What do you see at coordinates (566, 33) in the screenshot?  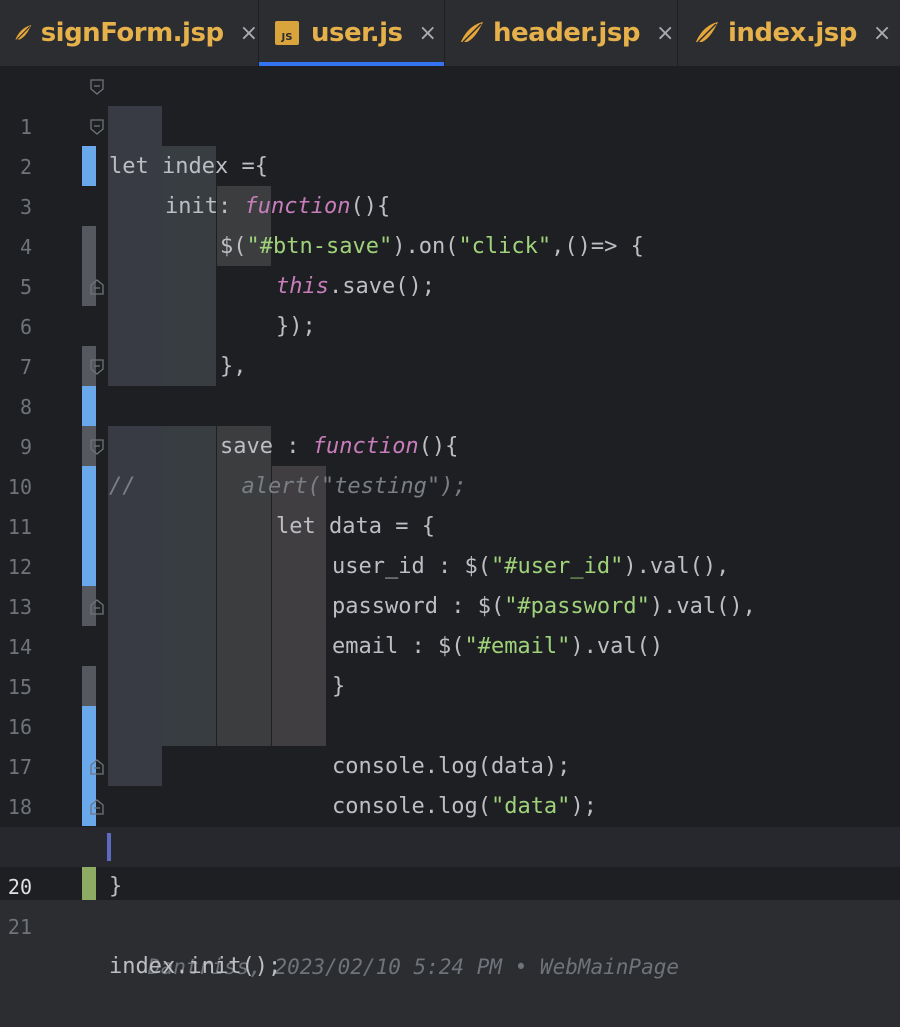 I see `tab-label: header.jsp` at bounding box center [566, 33].